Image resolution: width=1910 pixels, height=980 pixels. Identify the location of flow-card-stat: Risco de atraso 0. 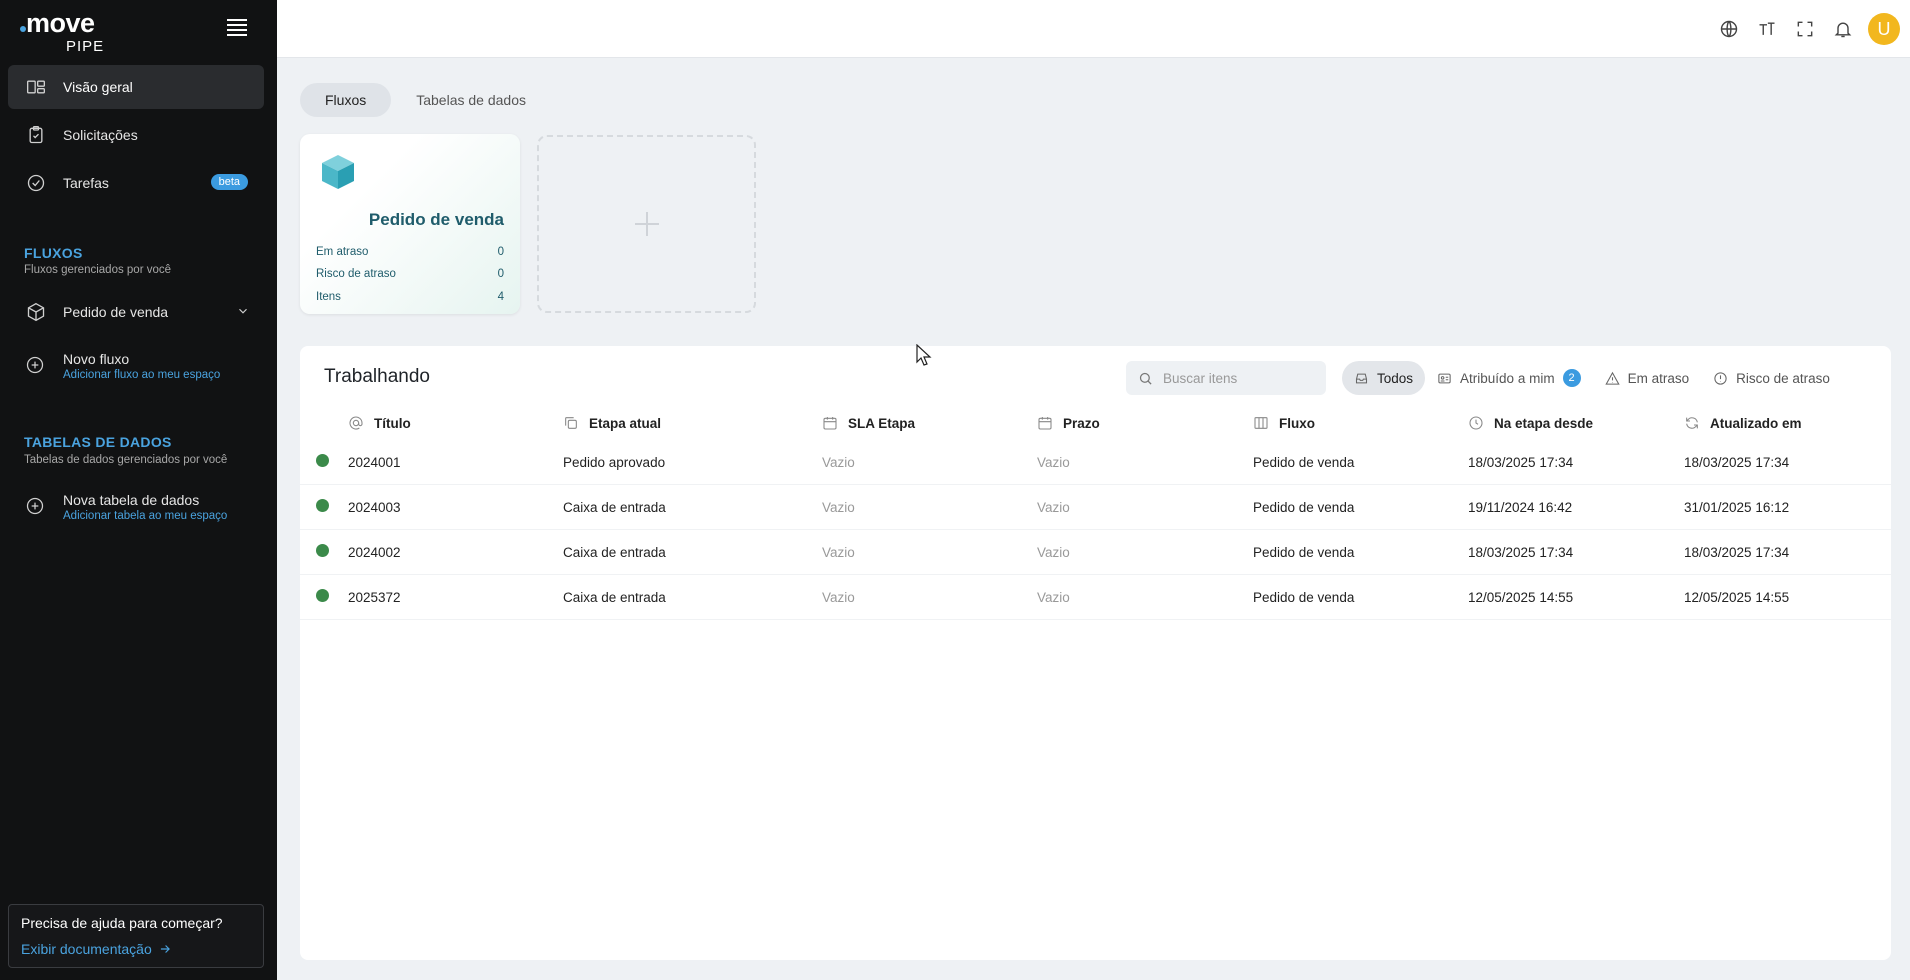
(410, 274).